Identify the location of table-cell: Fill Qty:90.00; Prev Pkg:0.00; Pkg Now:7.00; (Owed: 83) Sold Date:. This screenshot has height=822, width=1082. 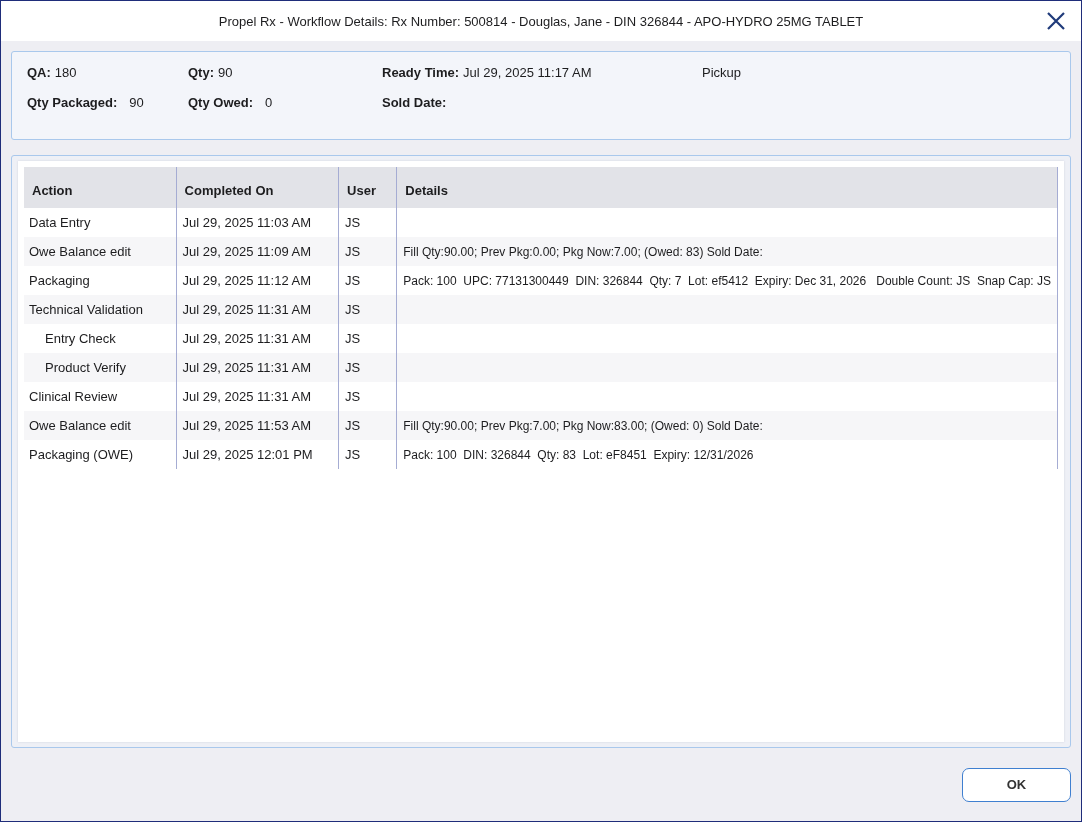
(727, 251).